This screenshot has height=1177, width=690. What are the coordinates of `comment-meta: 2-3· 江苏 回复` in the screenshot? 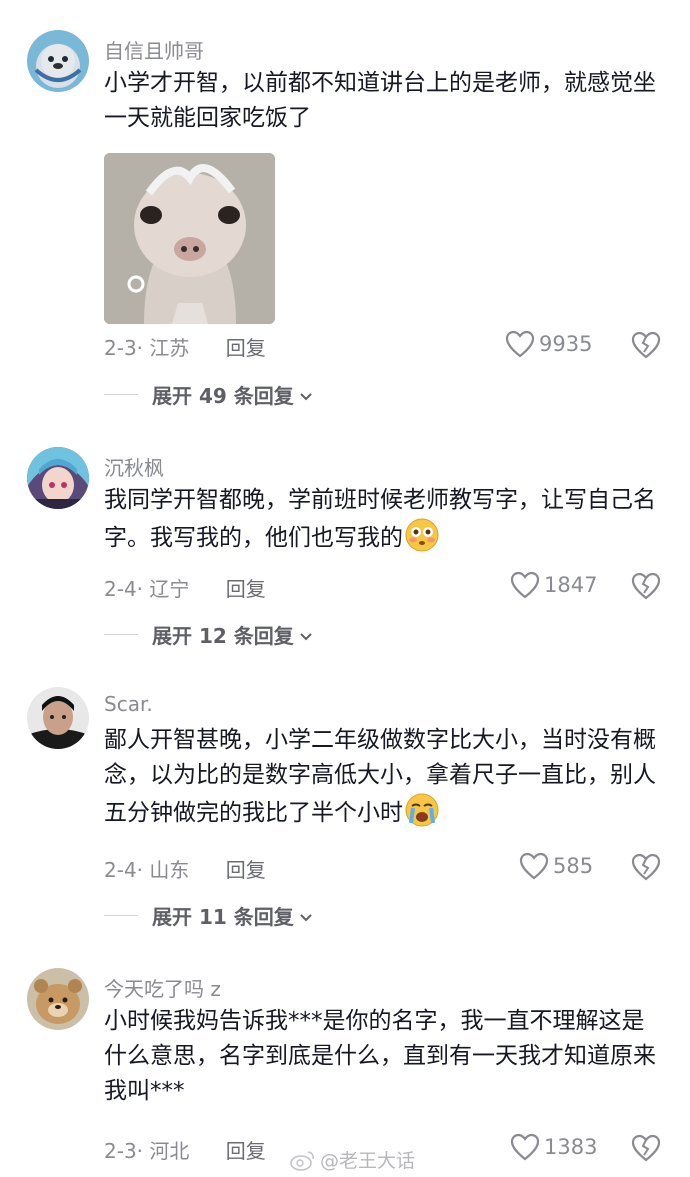 It's located at (185, 346).